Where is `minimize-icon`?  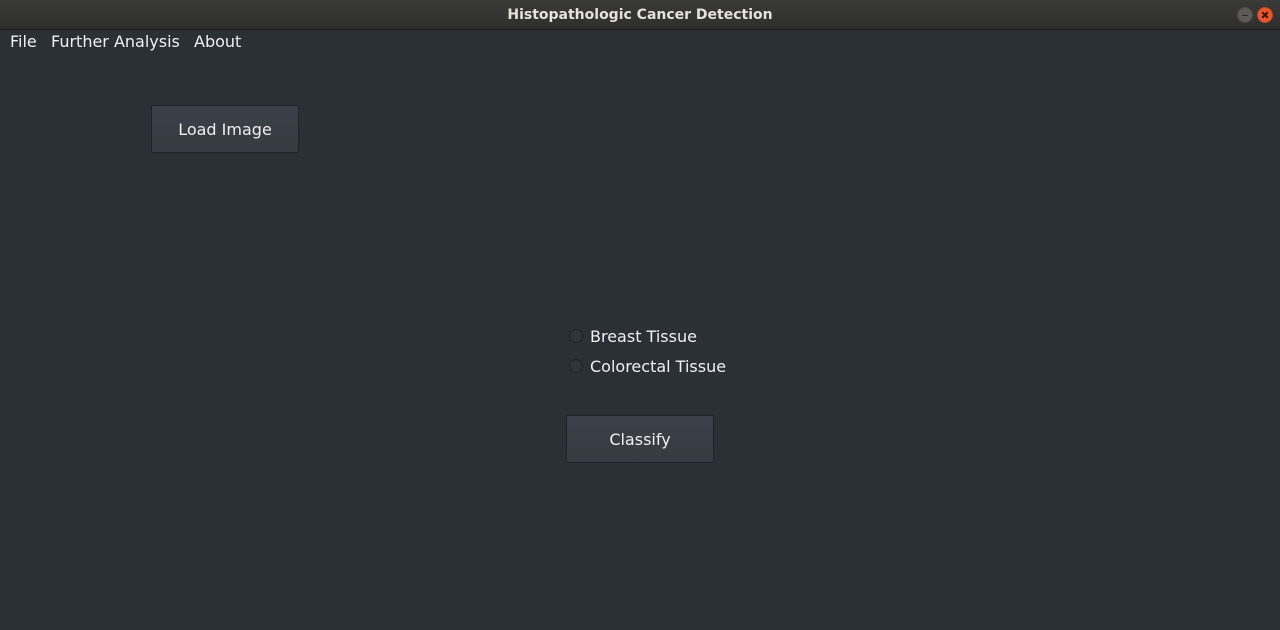
minimize-icon is located at coordinates (1245, 15).